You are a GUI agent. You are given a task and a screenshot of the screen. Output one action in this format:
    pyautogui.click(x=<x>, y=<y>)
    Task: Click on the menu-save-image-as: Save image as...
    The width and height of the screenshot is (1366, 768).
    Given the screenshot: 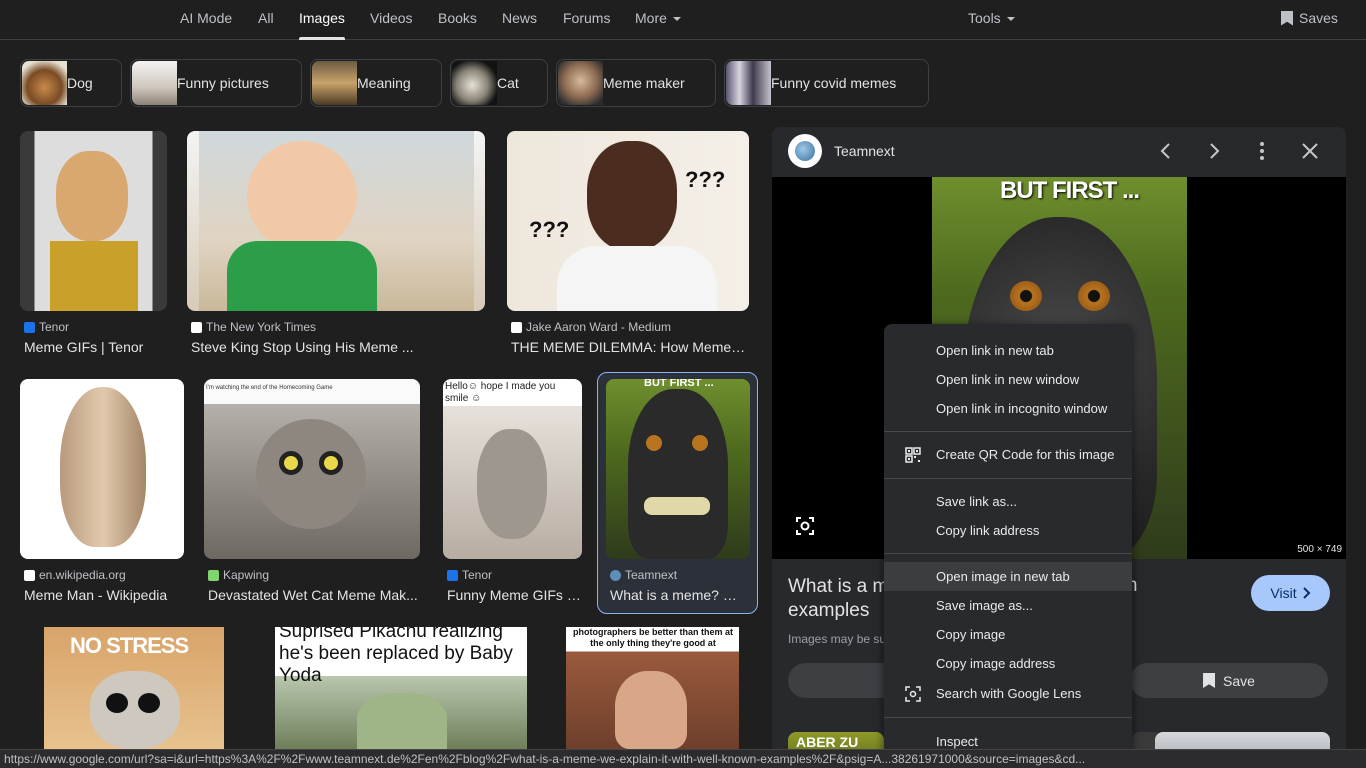 What is the action you would take?
    pyautogui.click(x=1008, y=605)
    